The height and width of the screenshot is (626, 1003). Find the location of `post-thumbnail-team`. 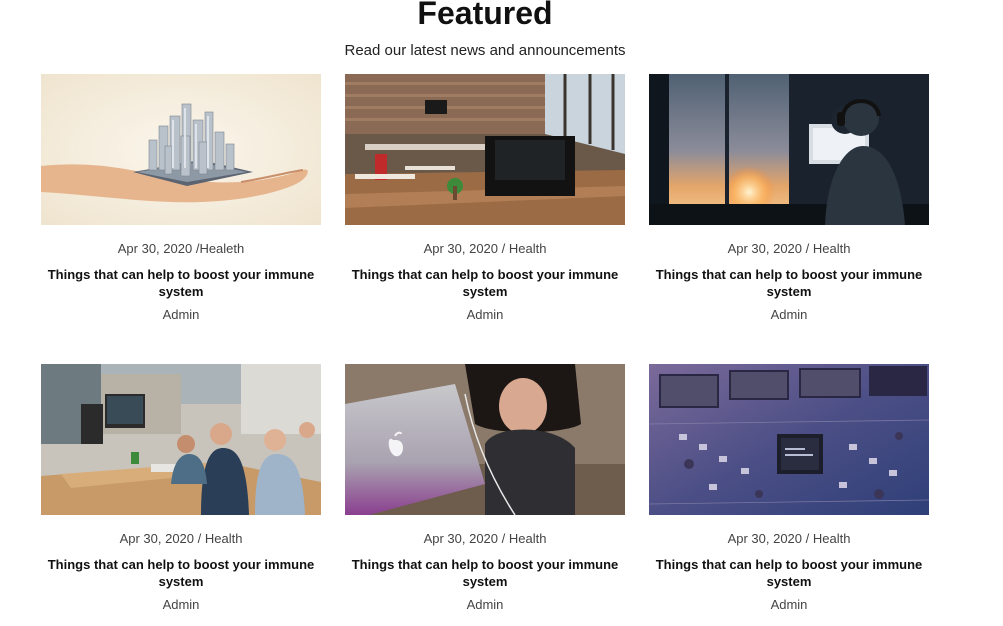

post-thumbnail-team is located at coordinates (181, 439).